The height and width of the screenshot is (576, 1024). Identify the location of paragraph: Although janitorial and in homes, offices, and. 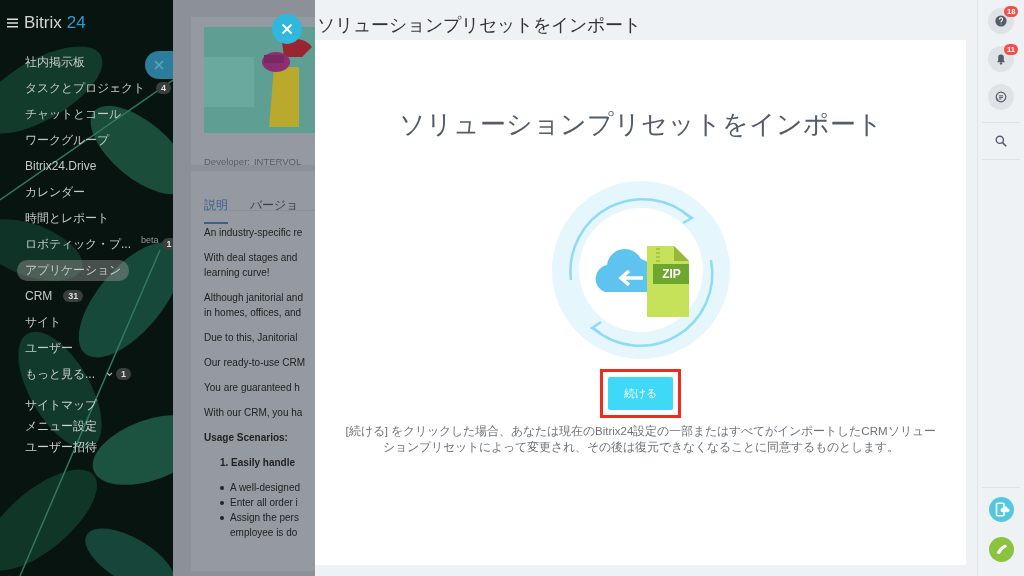
(253, 305).